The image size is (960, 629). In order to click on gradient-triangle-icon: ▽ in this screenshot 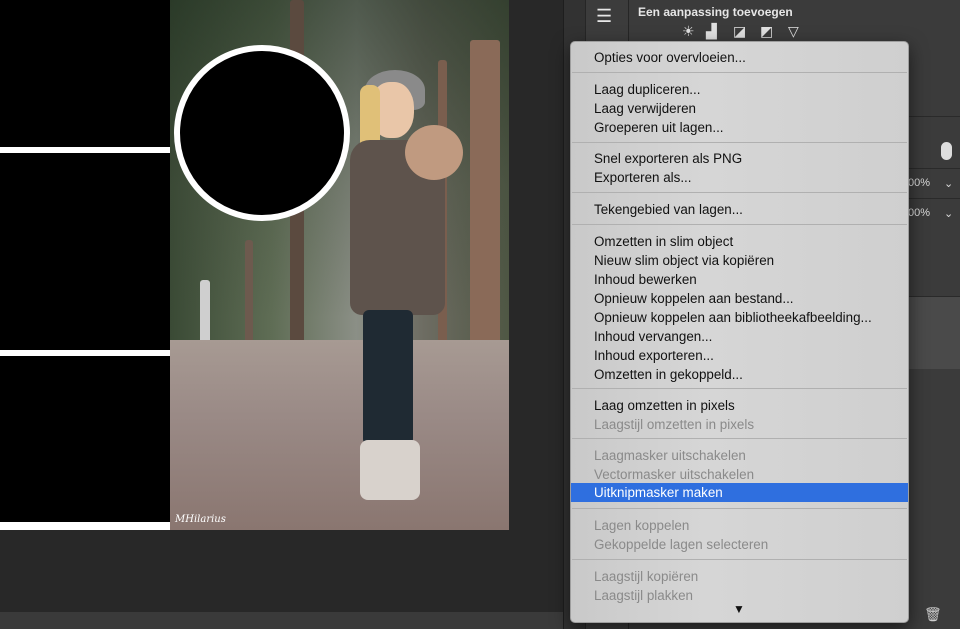, I will do `click(793, 31)`.